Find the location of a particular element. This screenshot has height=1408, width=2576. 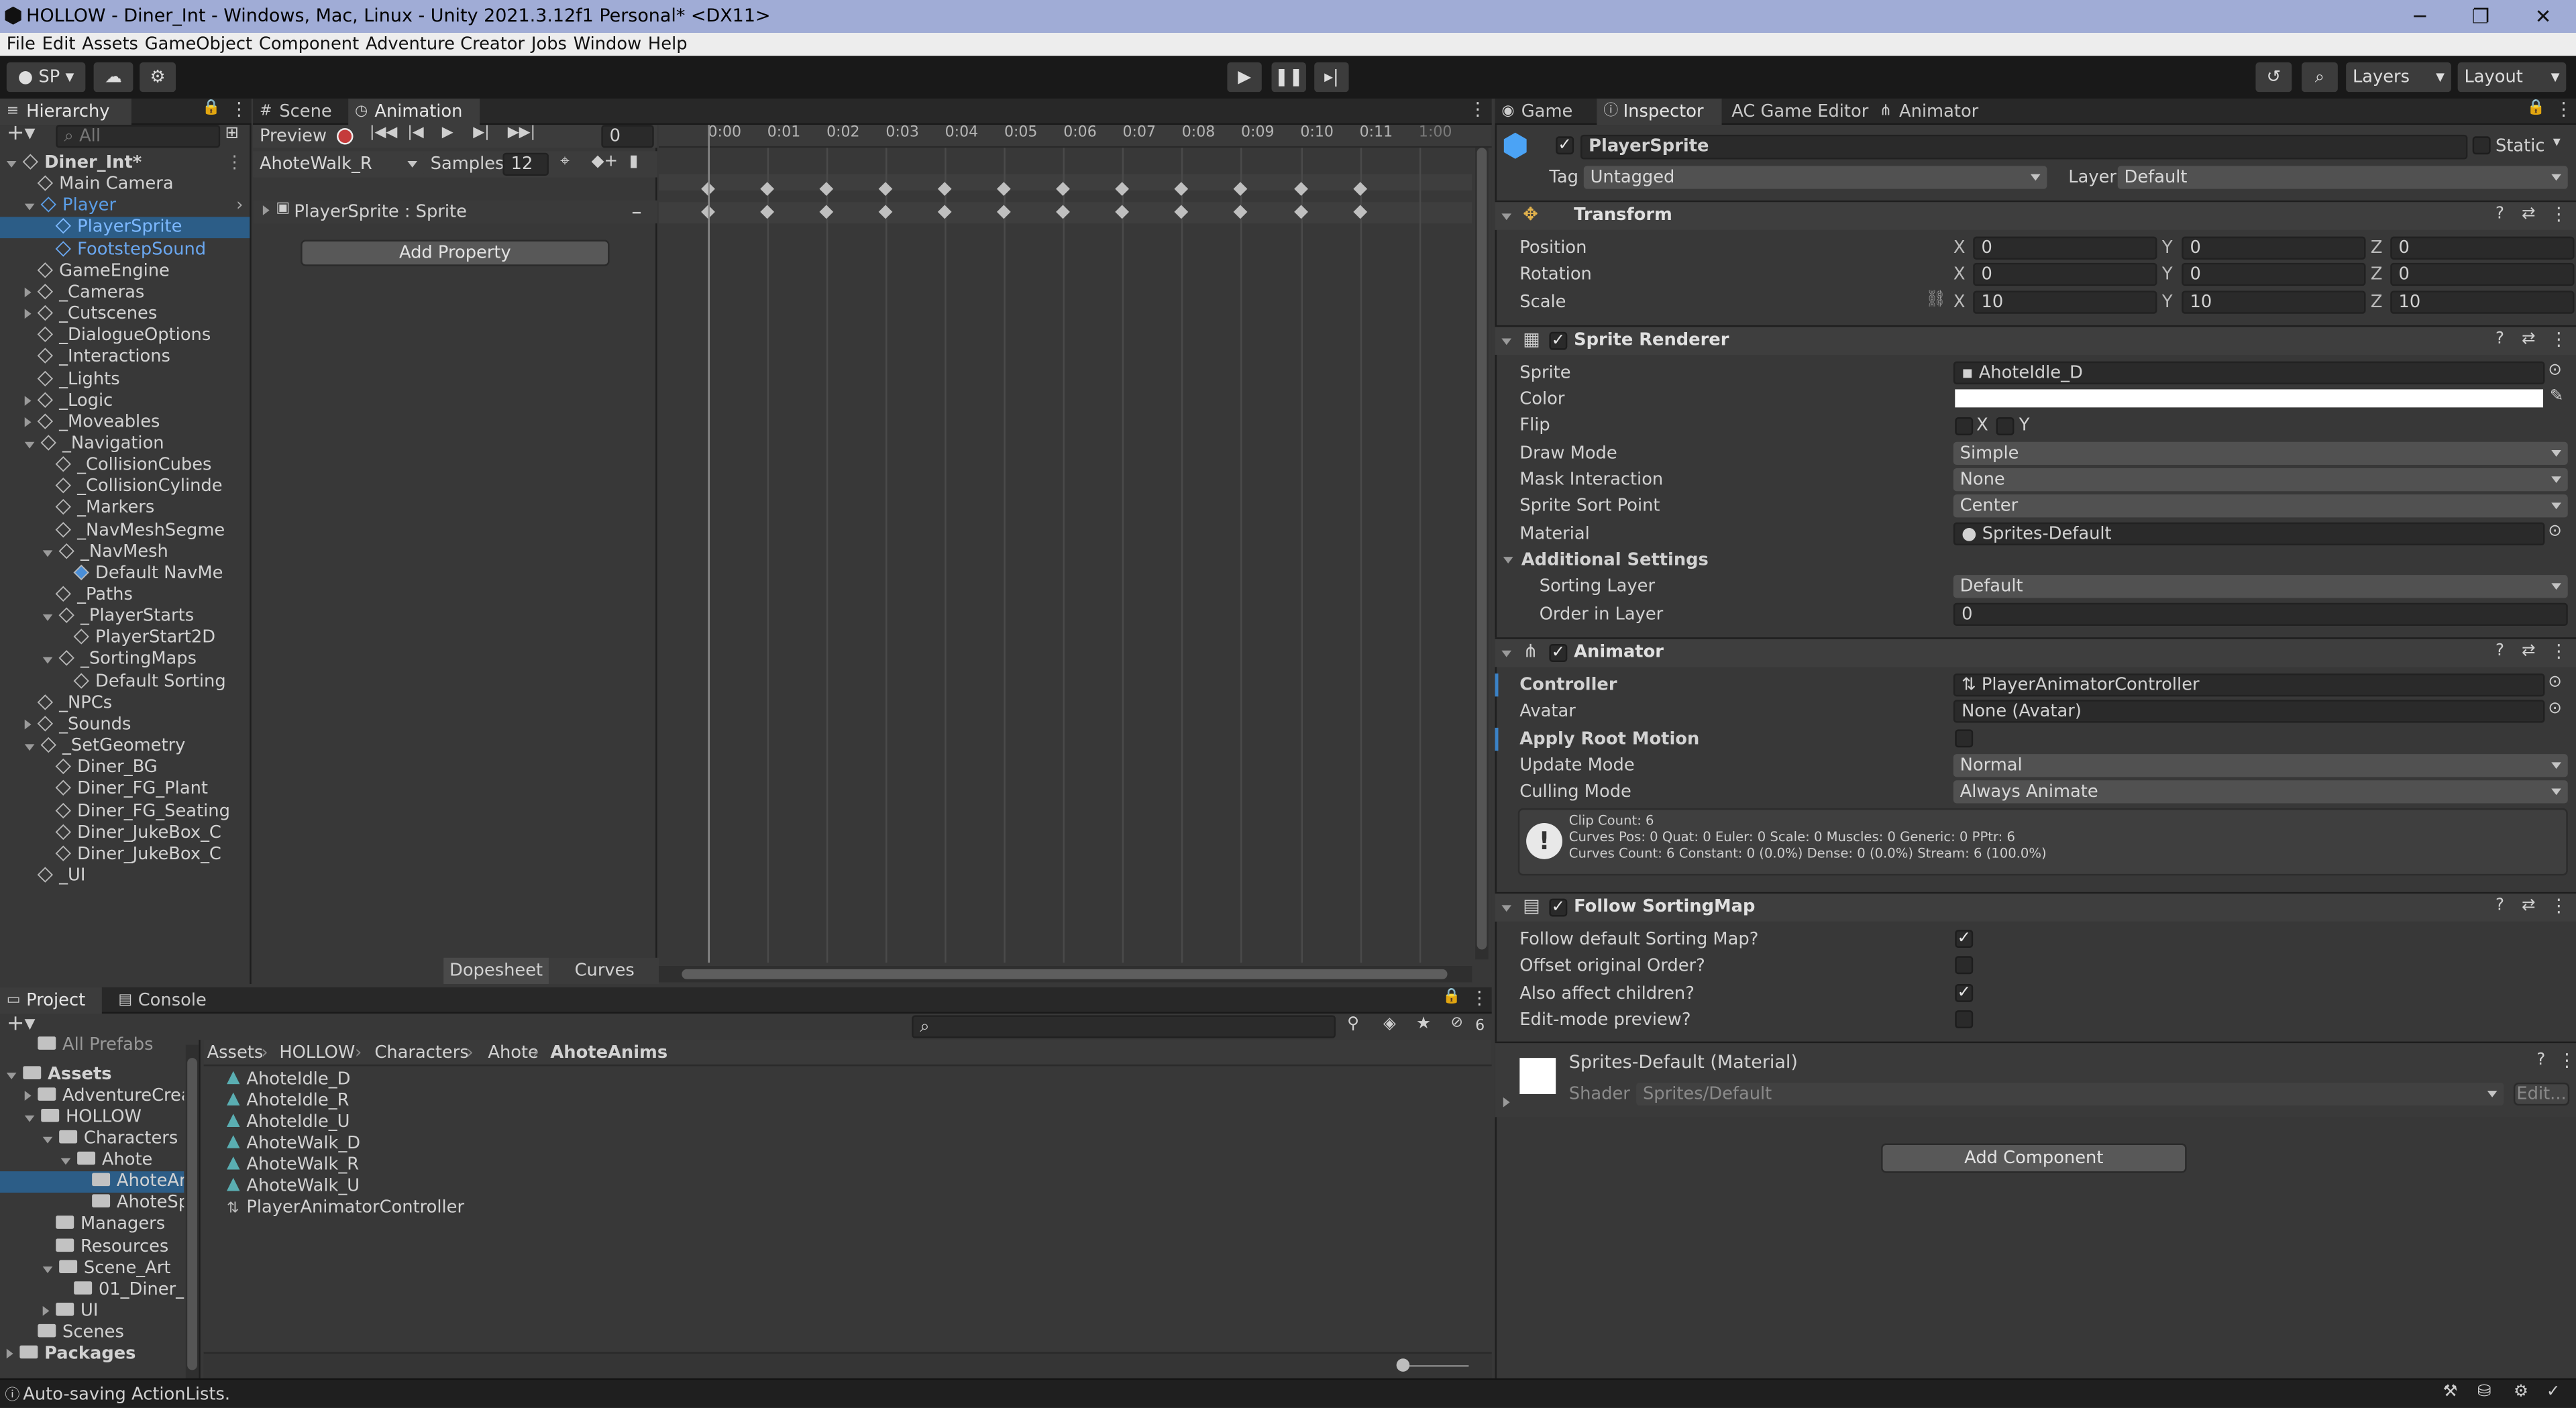

hierarchy-item: _Markers is located at coordinates (125, 509).